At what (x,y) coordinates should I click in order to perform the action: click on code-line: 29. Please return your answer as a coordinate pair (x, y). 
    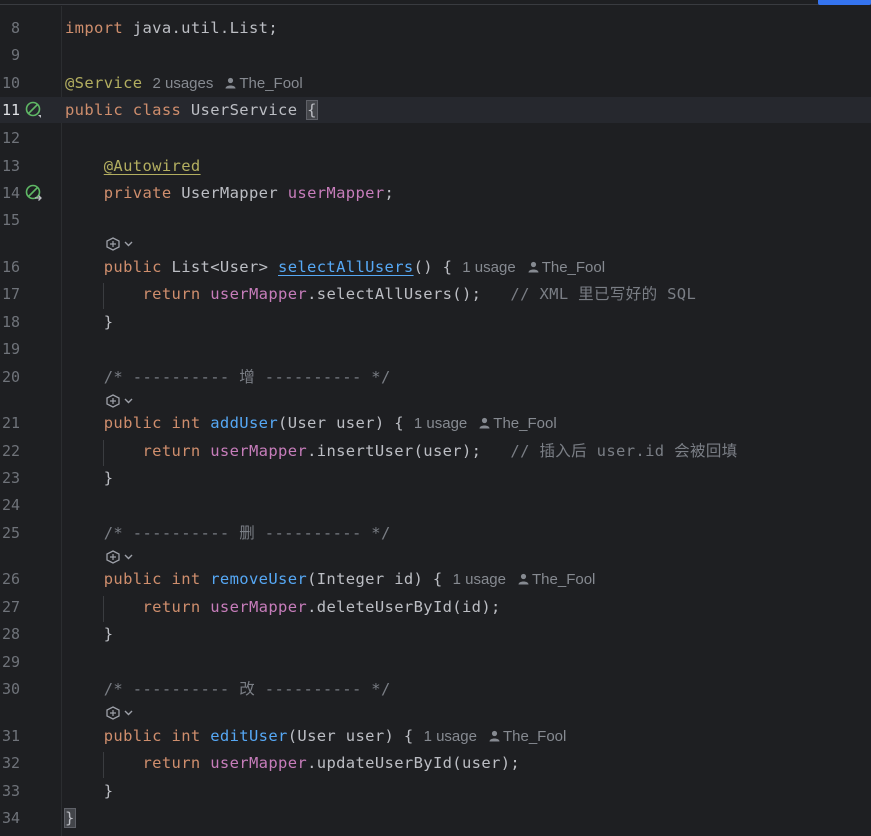
    Looking at the image, I should click on (435, 662).